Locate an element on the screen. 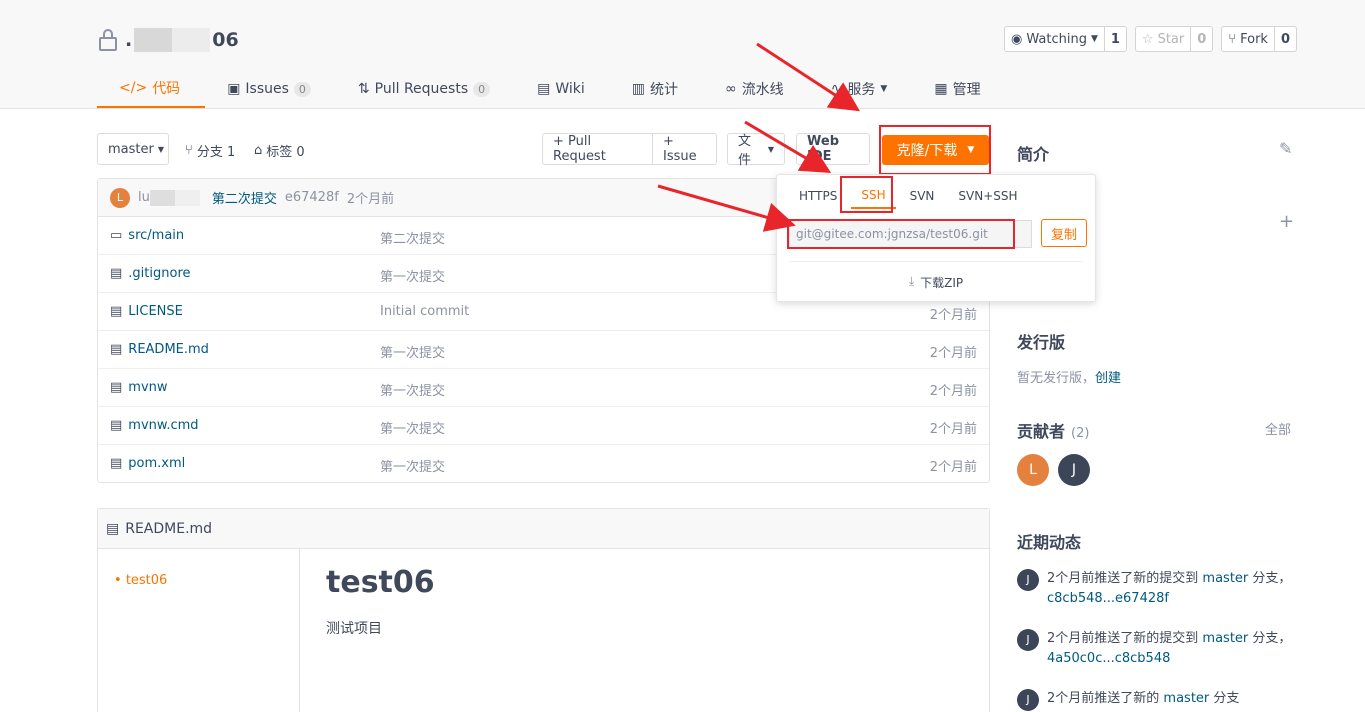  tab-services: ∿ 服务 ▼ is located at coordinates (861, 89).